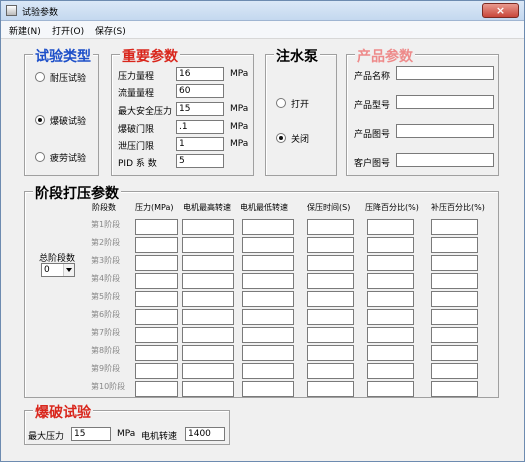 The width and height of the screenshot is (525, 462). What do you see at coordinates (200, 74) in the screenshot?
I see `pressure-range-field: 16` at bounding box center [200, 74].